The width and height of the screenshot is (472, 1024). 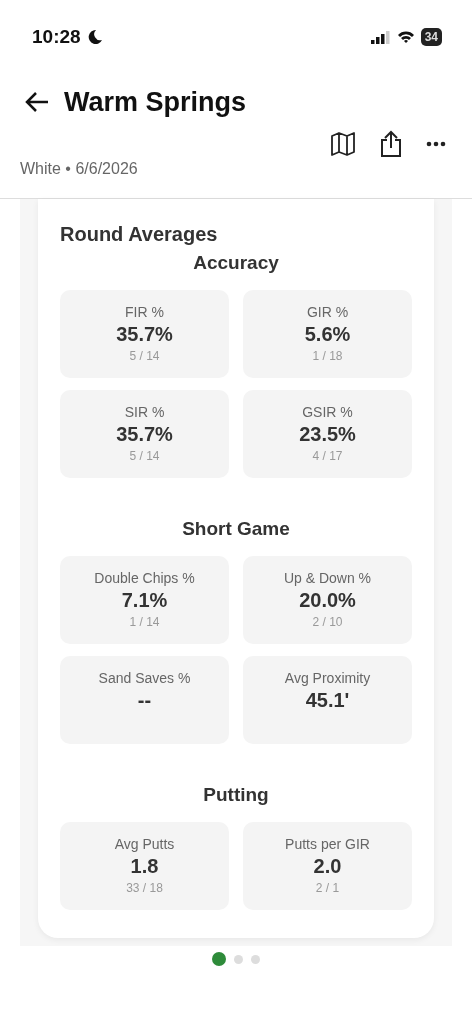 I want to click on wifi-icon, so click(x=405, y=37).